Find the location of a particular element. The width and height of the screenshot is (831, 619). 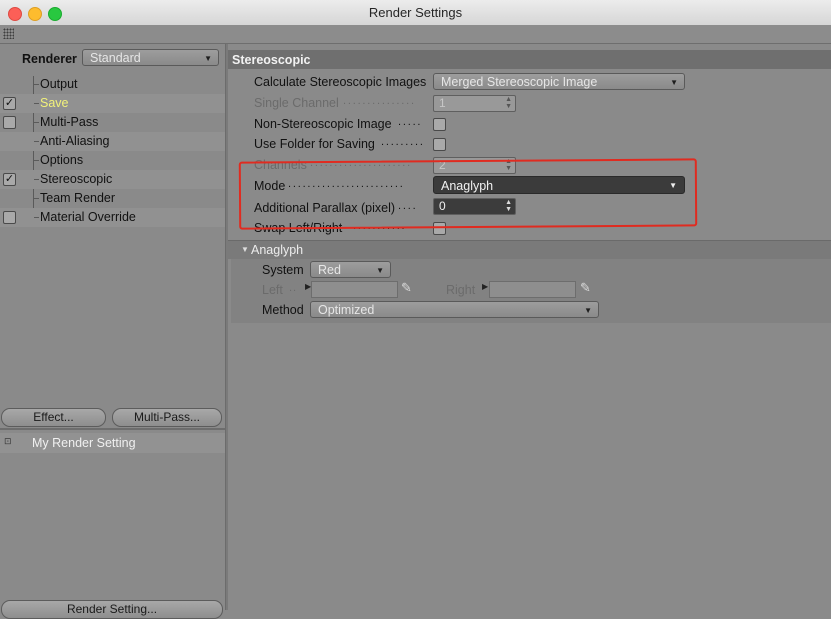

material-override-checkbox is located at coordinates (9, 217).